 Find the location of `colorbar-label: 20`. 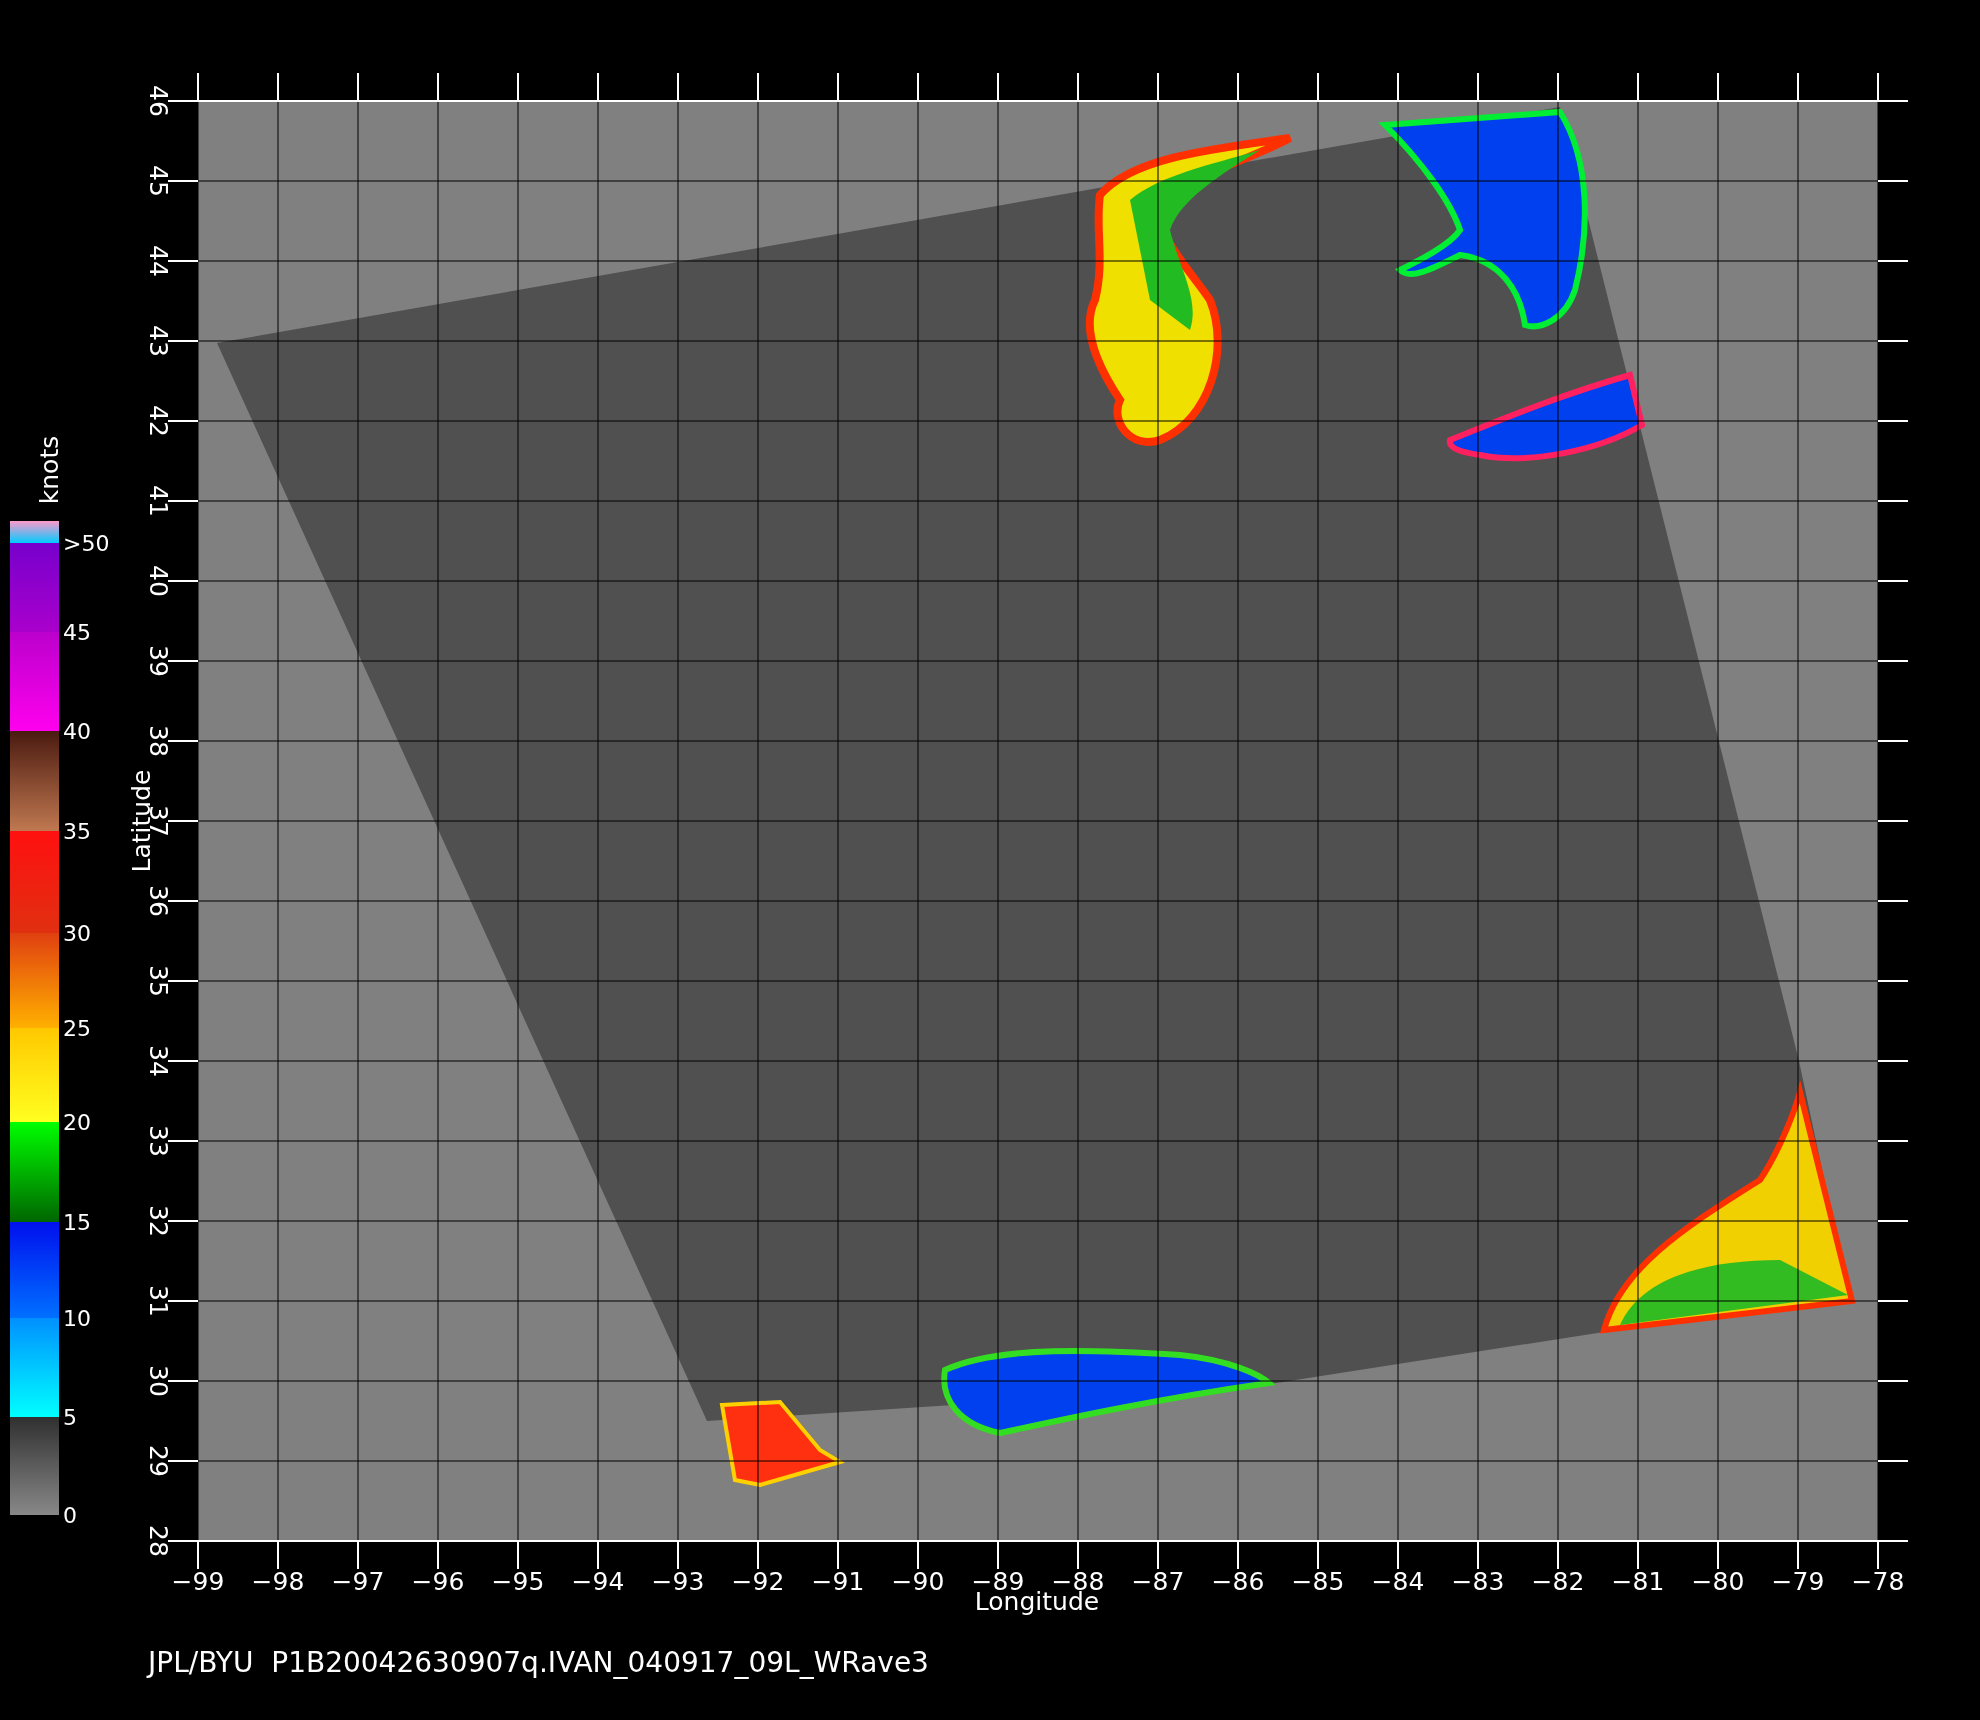

colorbar-label: 20 is located at coordinates (77, 1122).